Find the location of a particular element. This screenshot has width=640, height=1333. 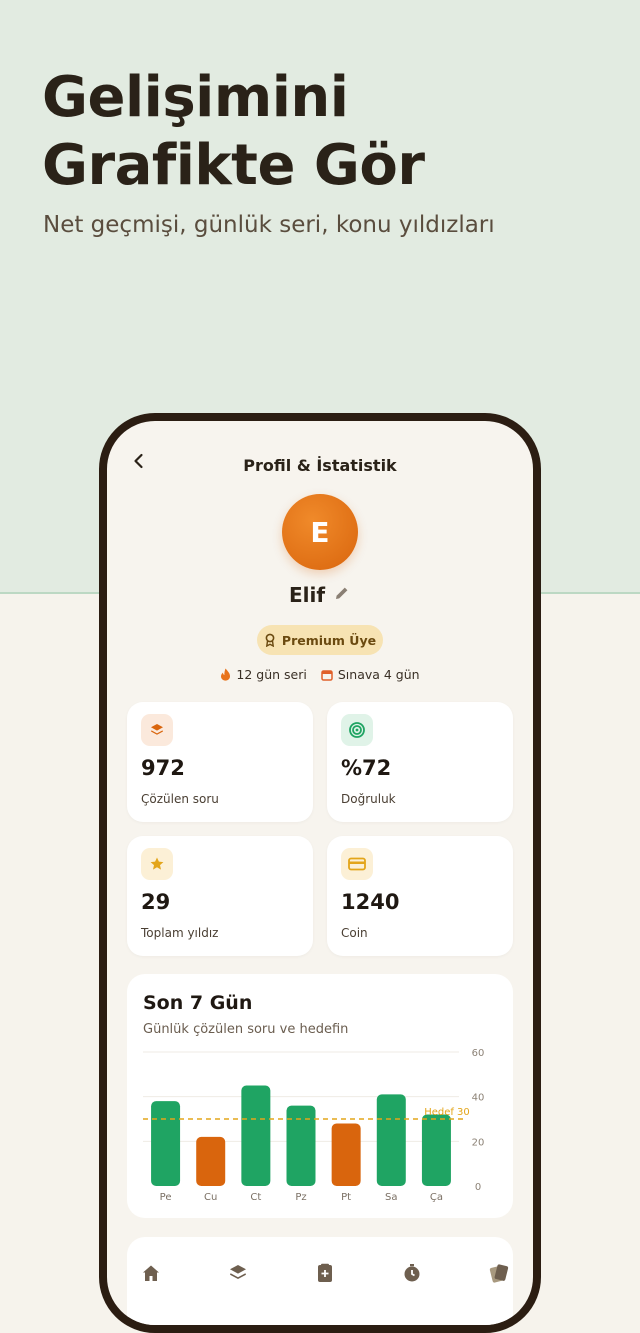

profile-meta: 12 gün seri Sınava 4 gün is located at coordinates (320, 674).